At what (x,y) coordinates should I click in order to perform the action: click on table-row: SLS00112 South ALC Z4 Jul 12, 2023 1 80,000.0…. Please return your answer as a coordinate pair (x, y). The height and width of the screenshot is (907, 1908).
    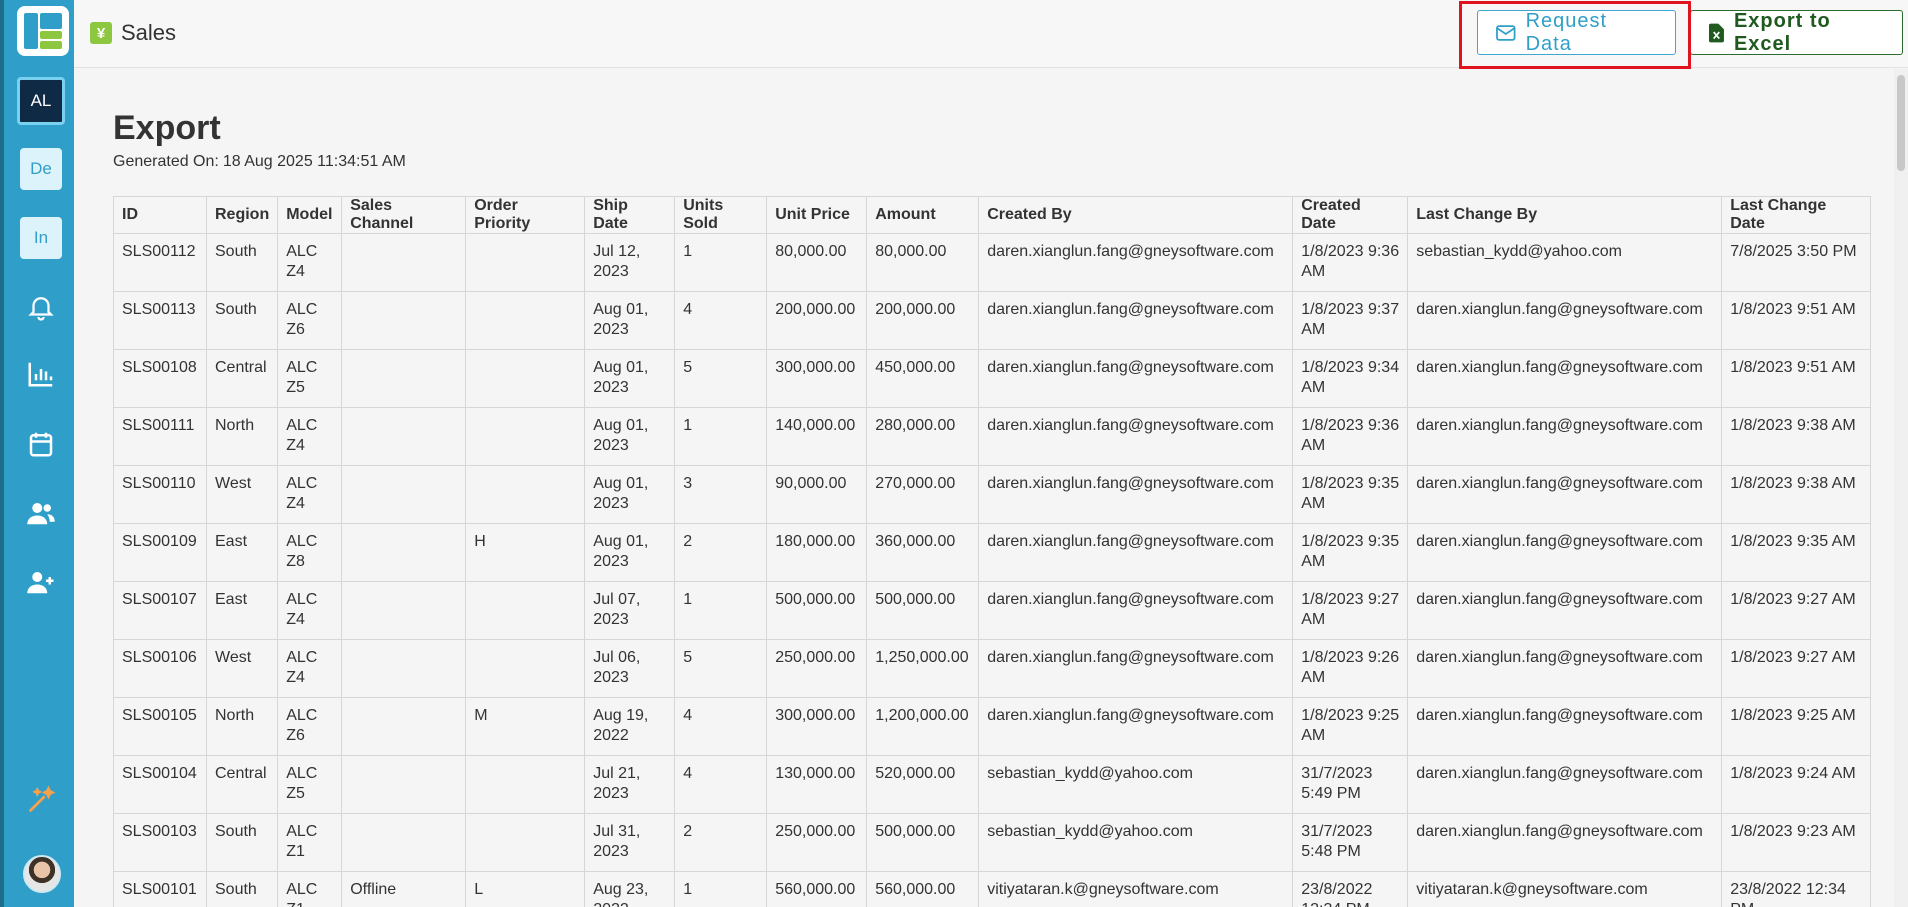
    Looking at the image, I should click on (992, 262).